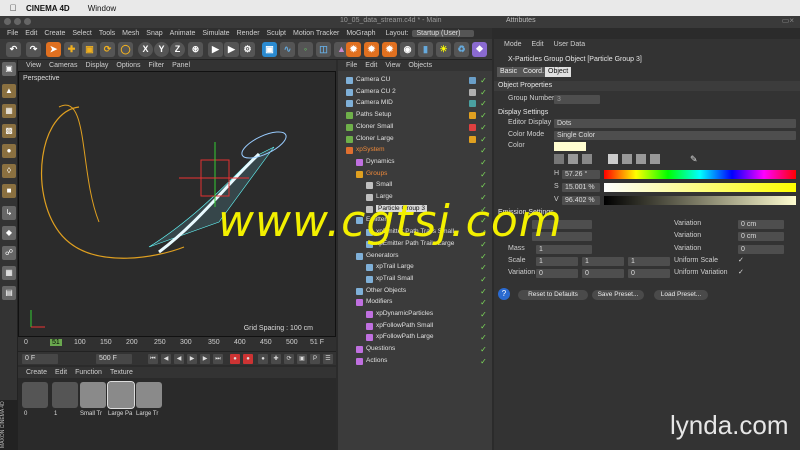 The height and width of the screenshot is (450, 800). What do you see at coordinates (287, 49) in the screenshot?
I see `spline-pen-icon: ∿` at bounding box center [287, 49].